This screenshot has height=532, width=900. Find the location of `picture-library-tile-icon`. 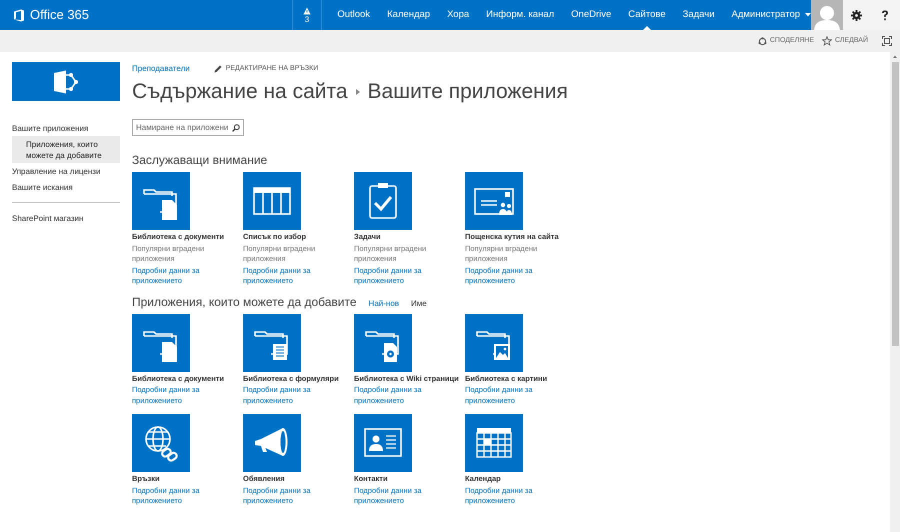

picture-library-tile-icon is located at coordinates (494, 343).